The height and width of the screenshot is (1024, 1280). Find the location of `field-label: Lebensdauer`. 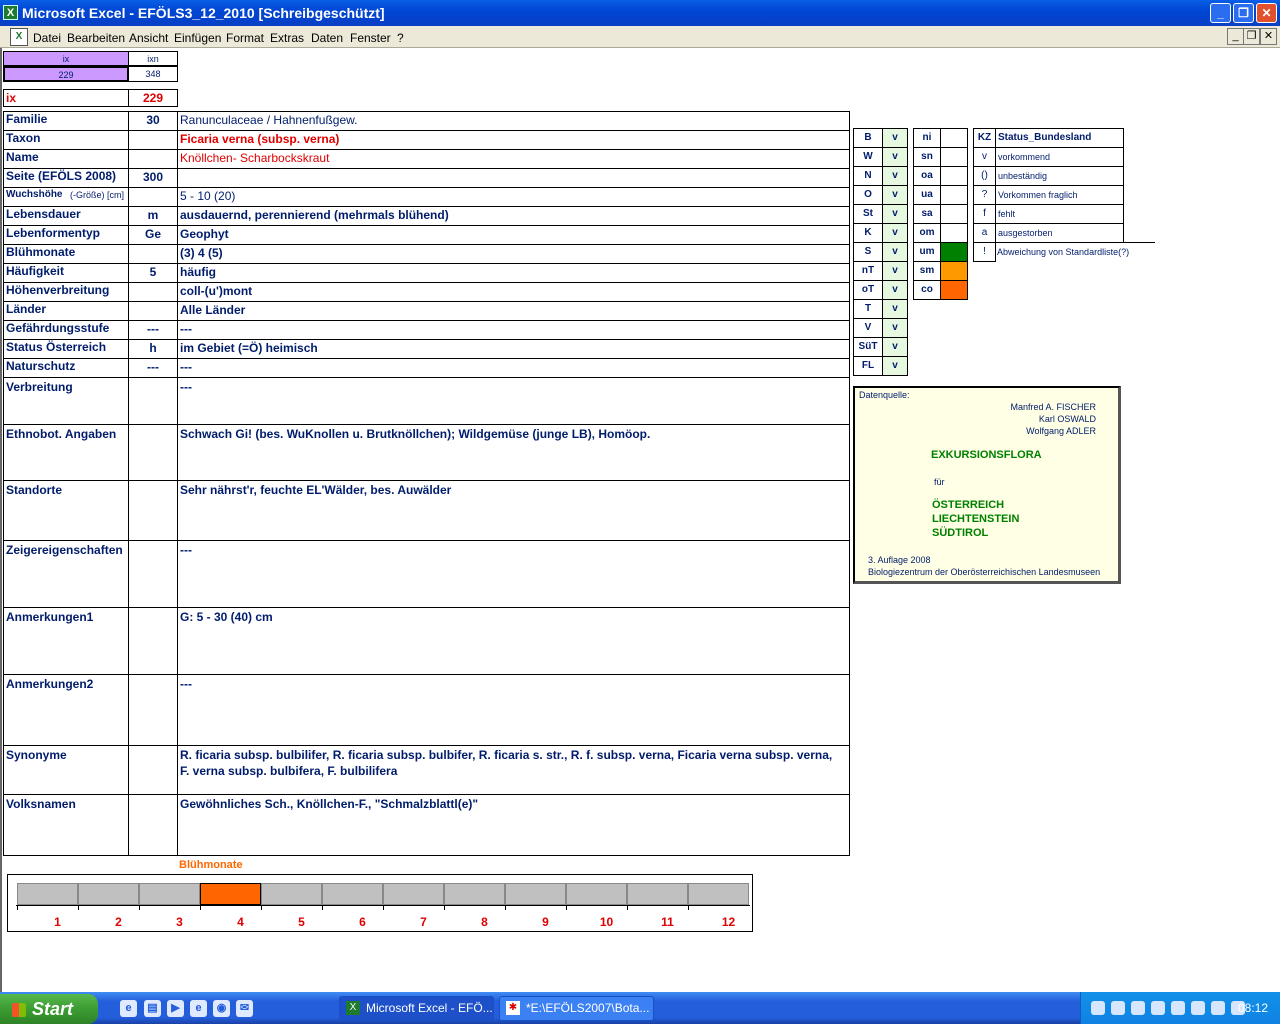

field-label: Lebensdauer is located at coordinates (66, 216).